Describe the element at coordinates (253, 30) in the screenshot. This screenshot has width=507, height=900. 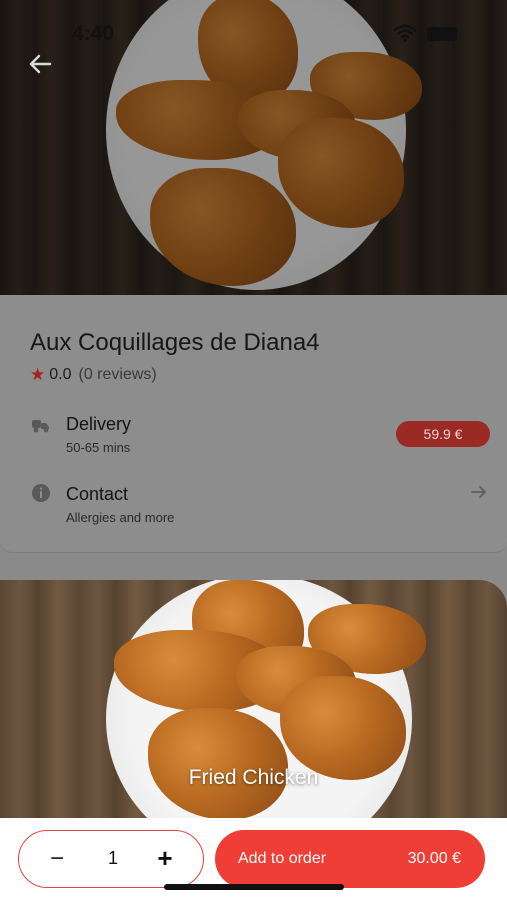
I see `status-bar: 4:40` at that location.